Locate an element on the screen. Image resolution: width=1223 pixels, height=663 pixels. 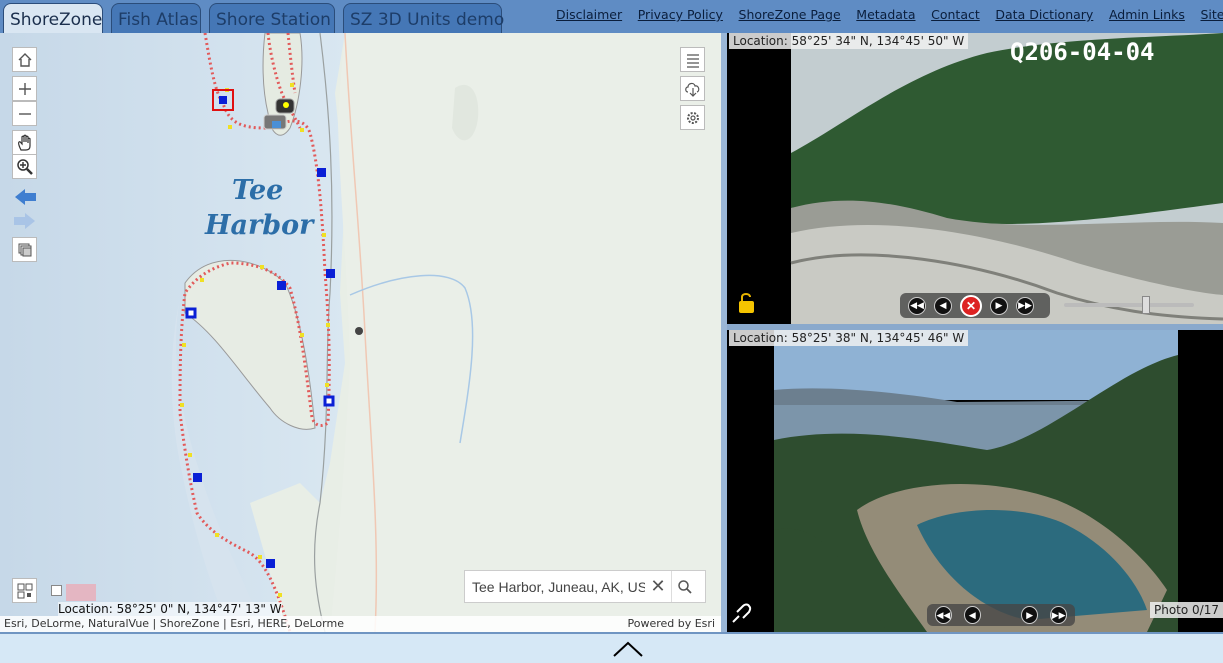
clear-icon: ✕ is located at coordinates (658, 586).